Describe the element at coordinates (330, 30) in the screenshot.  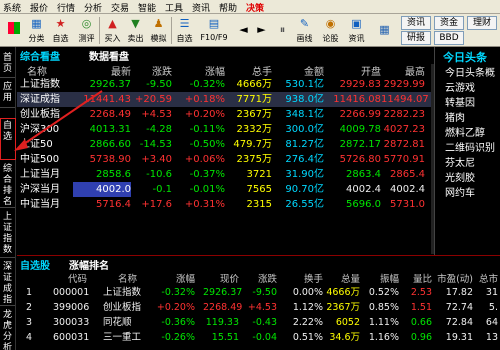
I see `forum-button: ◉ 论股` at that location.